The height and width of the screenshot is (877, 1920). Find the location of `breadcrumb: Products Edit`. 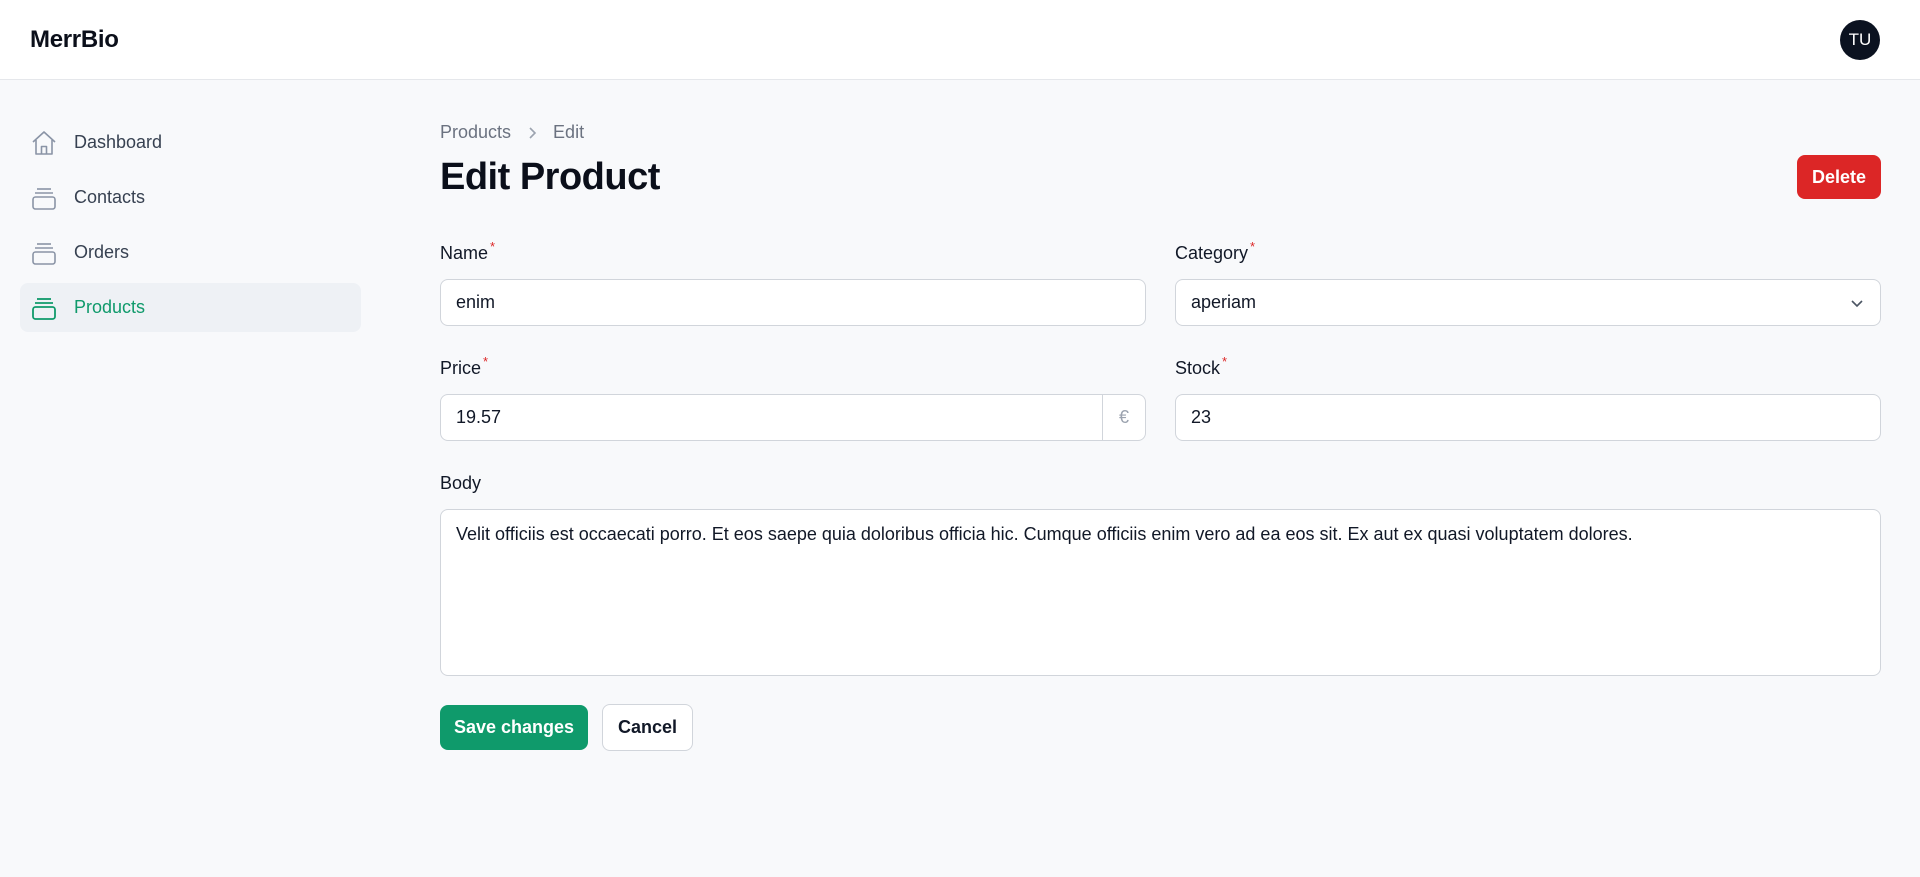

breadcrumb: Products Edit is located at coordinates (512, 132).